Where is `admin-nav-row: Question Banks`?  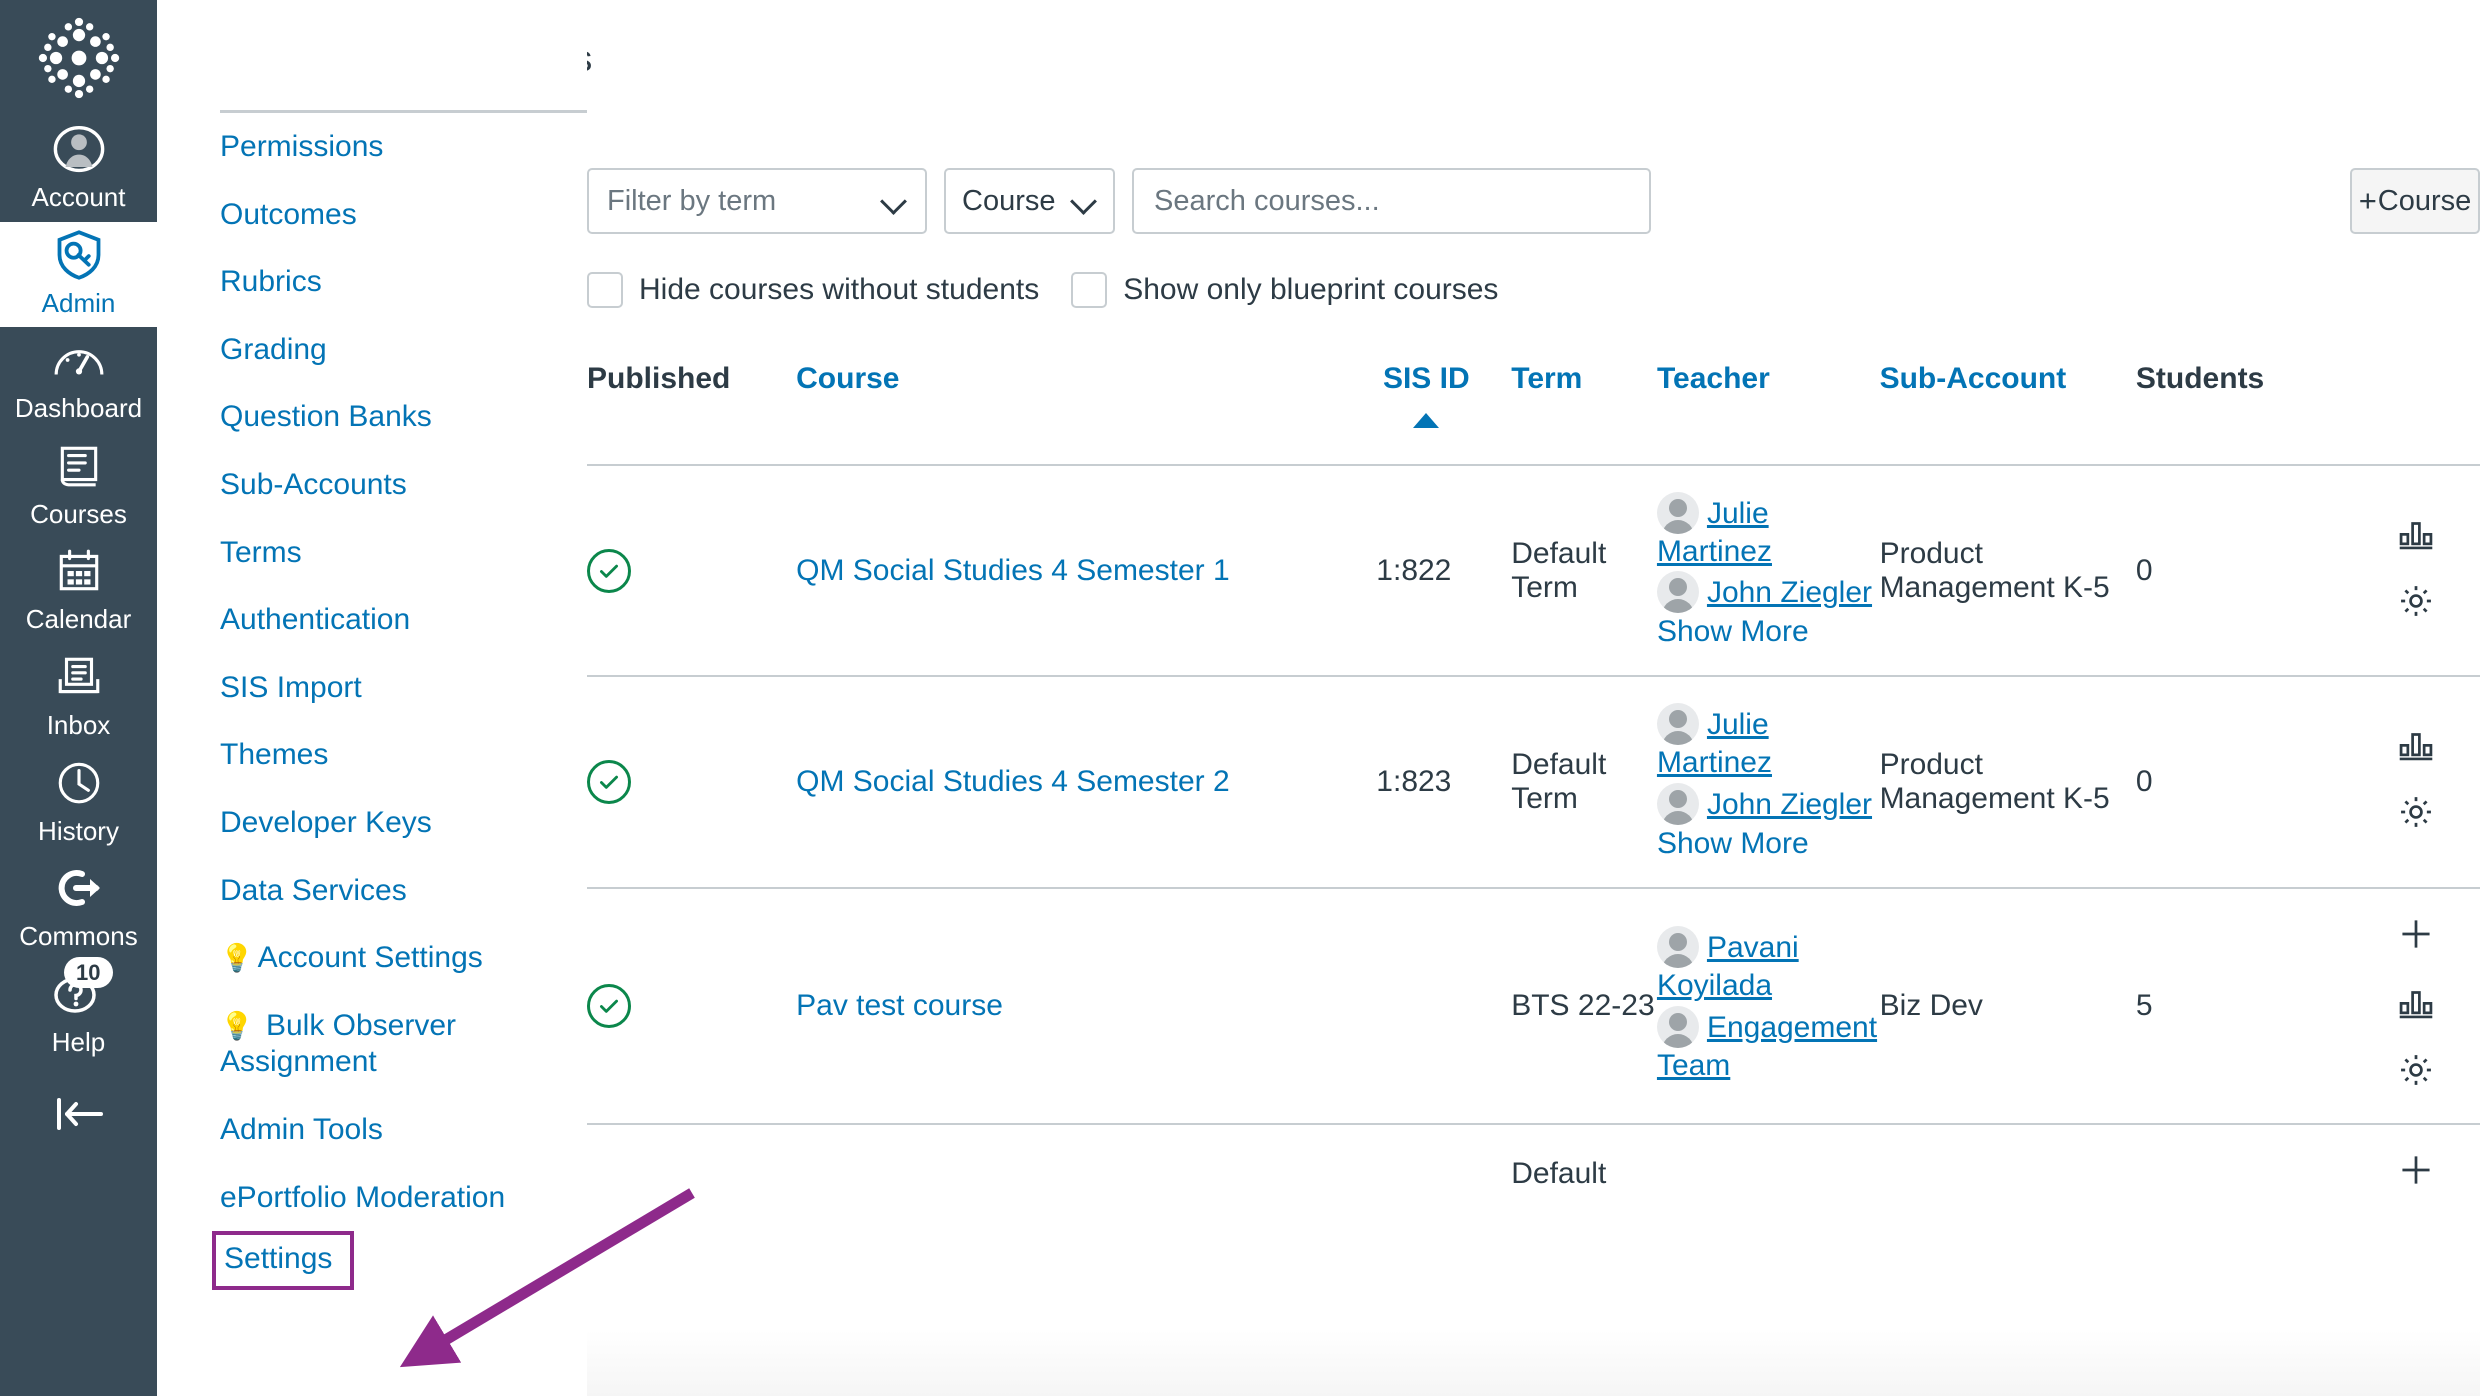
admin-nav-row: Question Banks is located at coordinates (403, 417).